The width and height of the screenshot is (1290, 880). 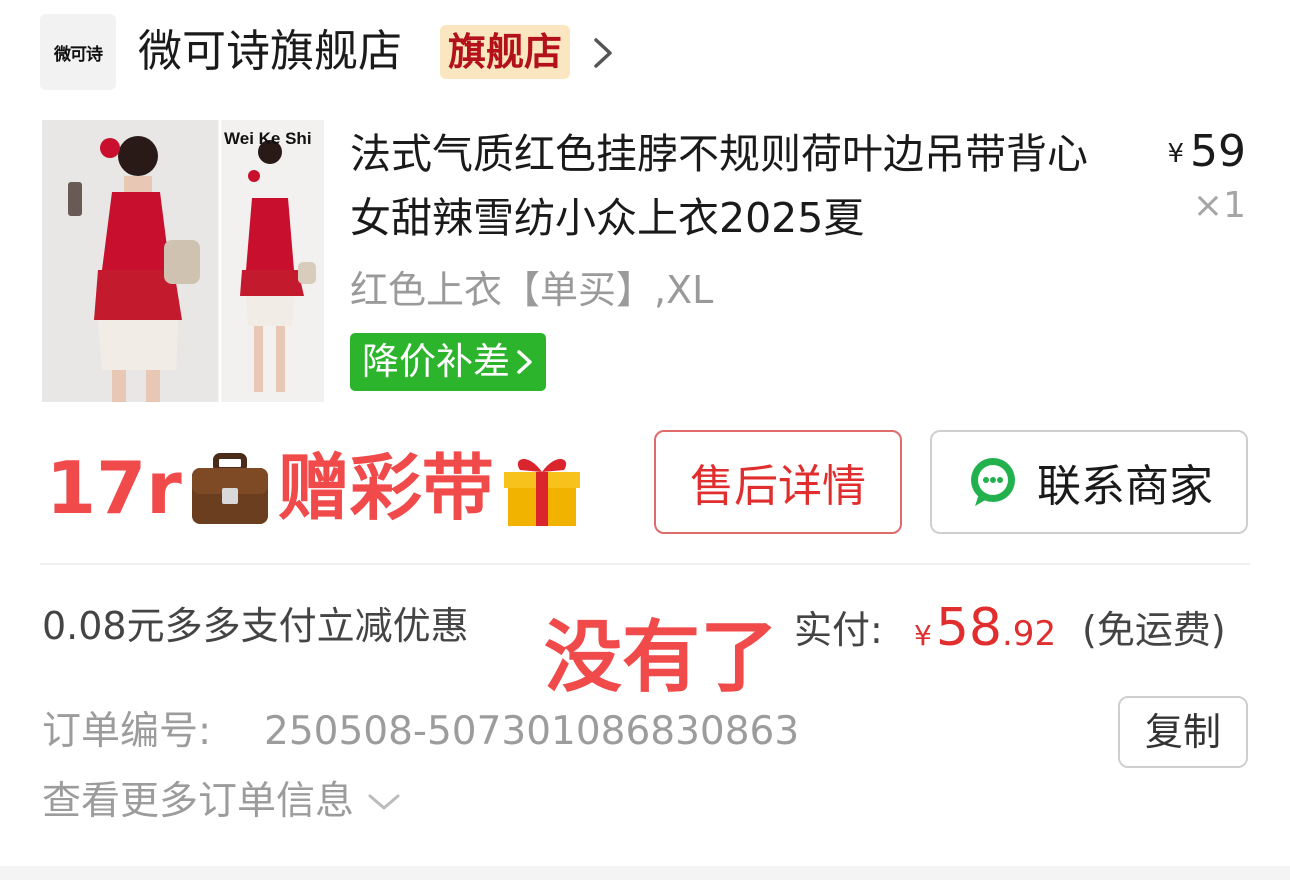 What do you see at coordinates (1218, 151) in the screenshot?
I see `price-value: 59` at bounding box center [1218, 151].